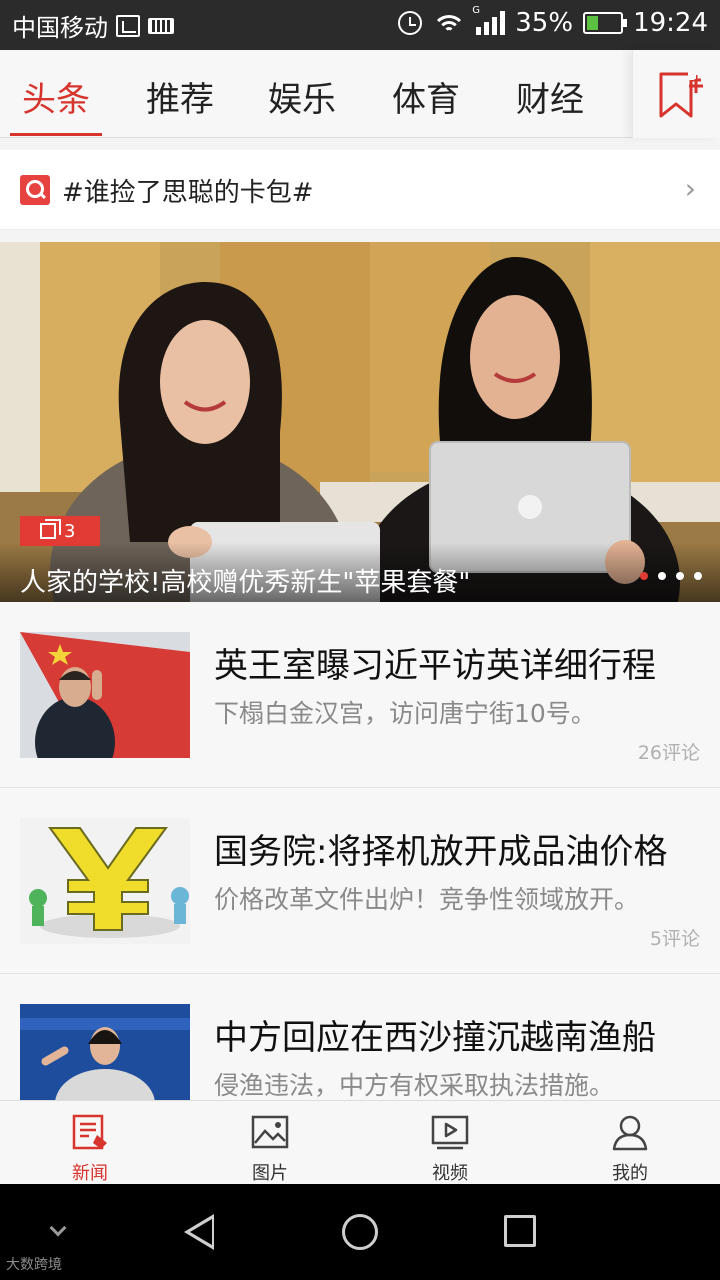 This screenshot has width=720, height=1280. I want to click on news-summary: 下榻白金汉宫，访问唐宁街10号。, so click(405, 713).